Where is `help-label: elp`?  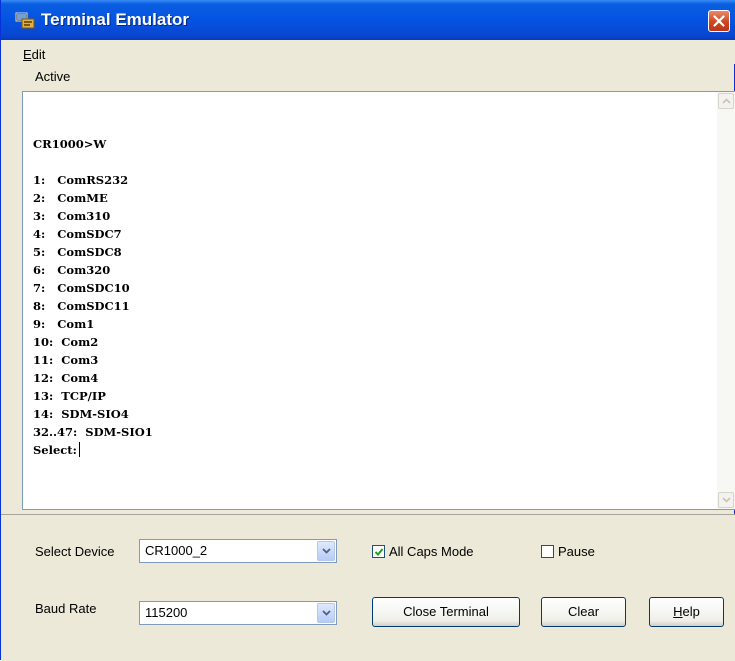
help-label: elp is located at coordinates (691, 611).